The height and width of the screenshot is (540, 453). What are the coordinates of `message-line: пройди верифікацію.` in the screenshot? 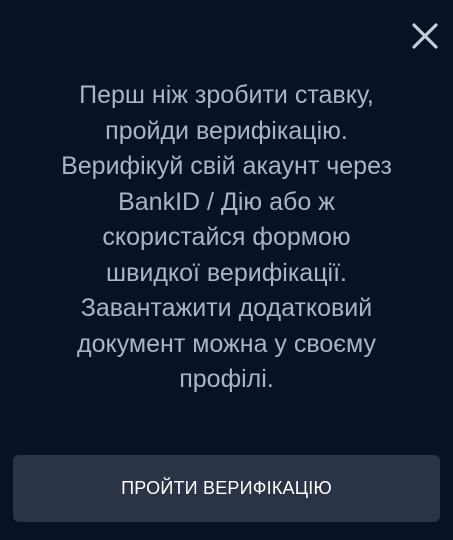 It's located at (226, 130).